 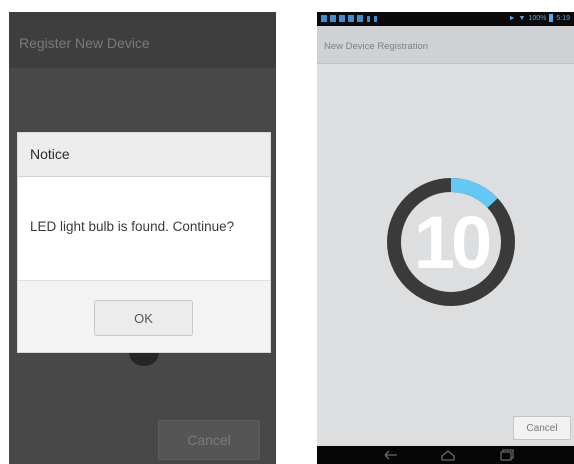 I want to click on battery-icon, so click(x=551, y=18).